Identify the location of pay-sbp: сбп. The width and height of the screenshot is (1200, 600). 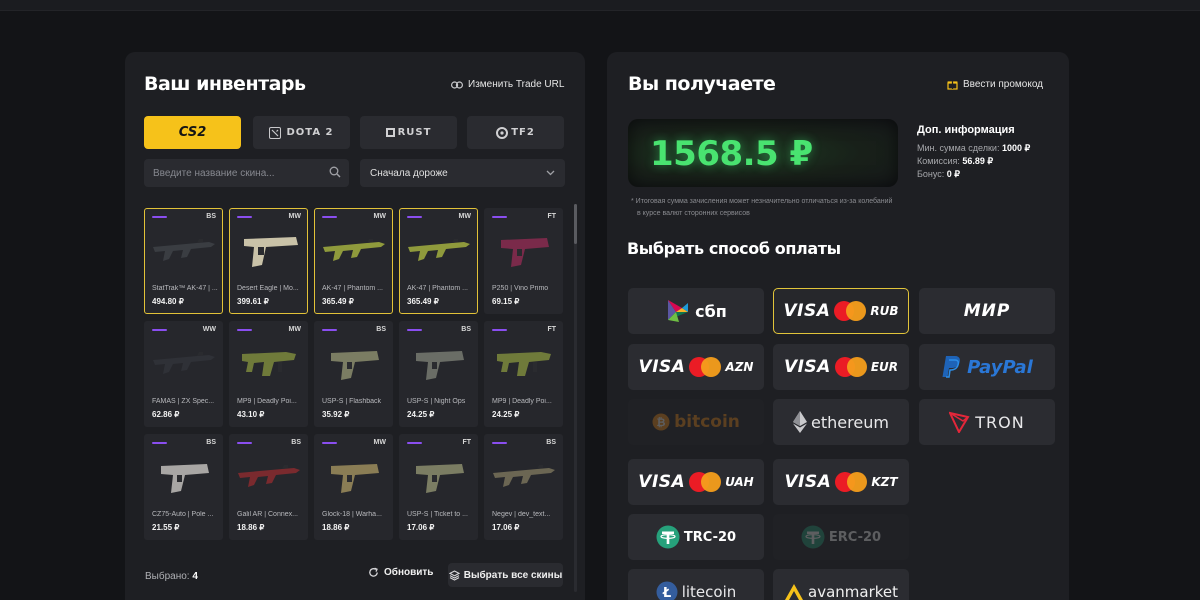
(696, 311).